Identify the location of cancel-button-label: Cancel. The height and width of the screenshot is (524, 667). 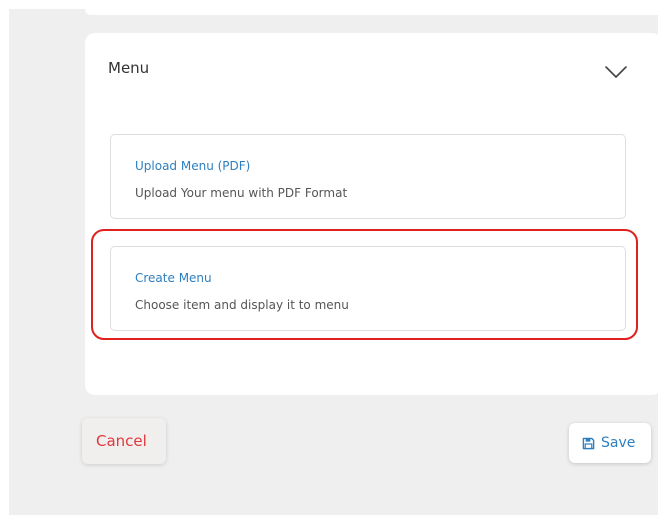
(121, 441).